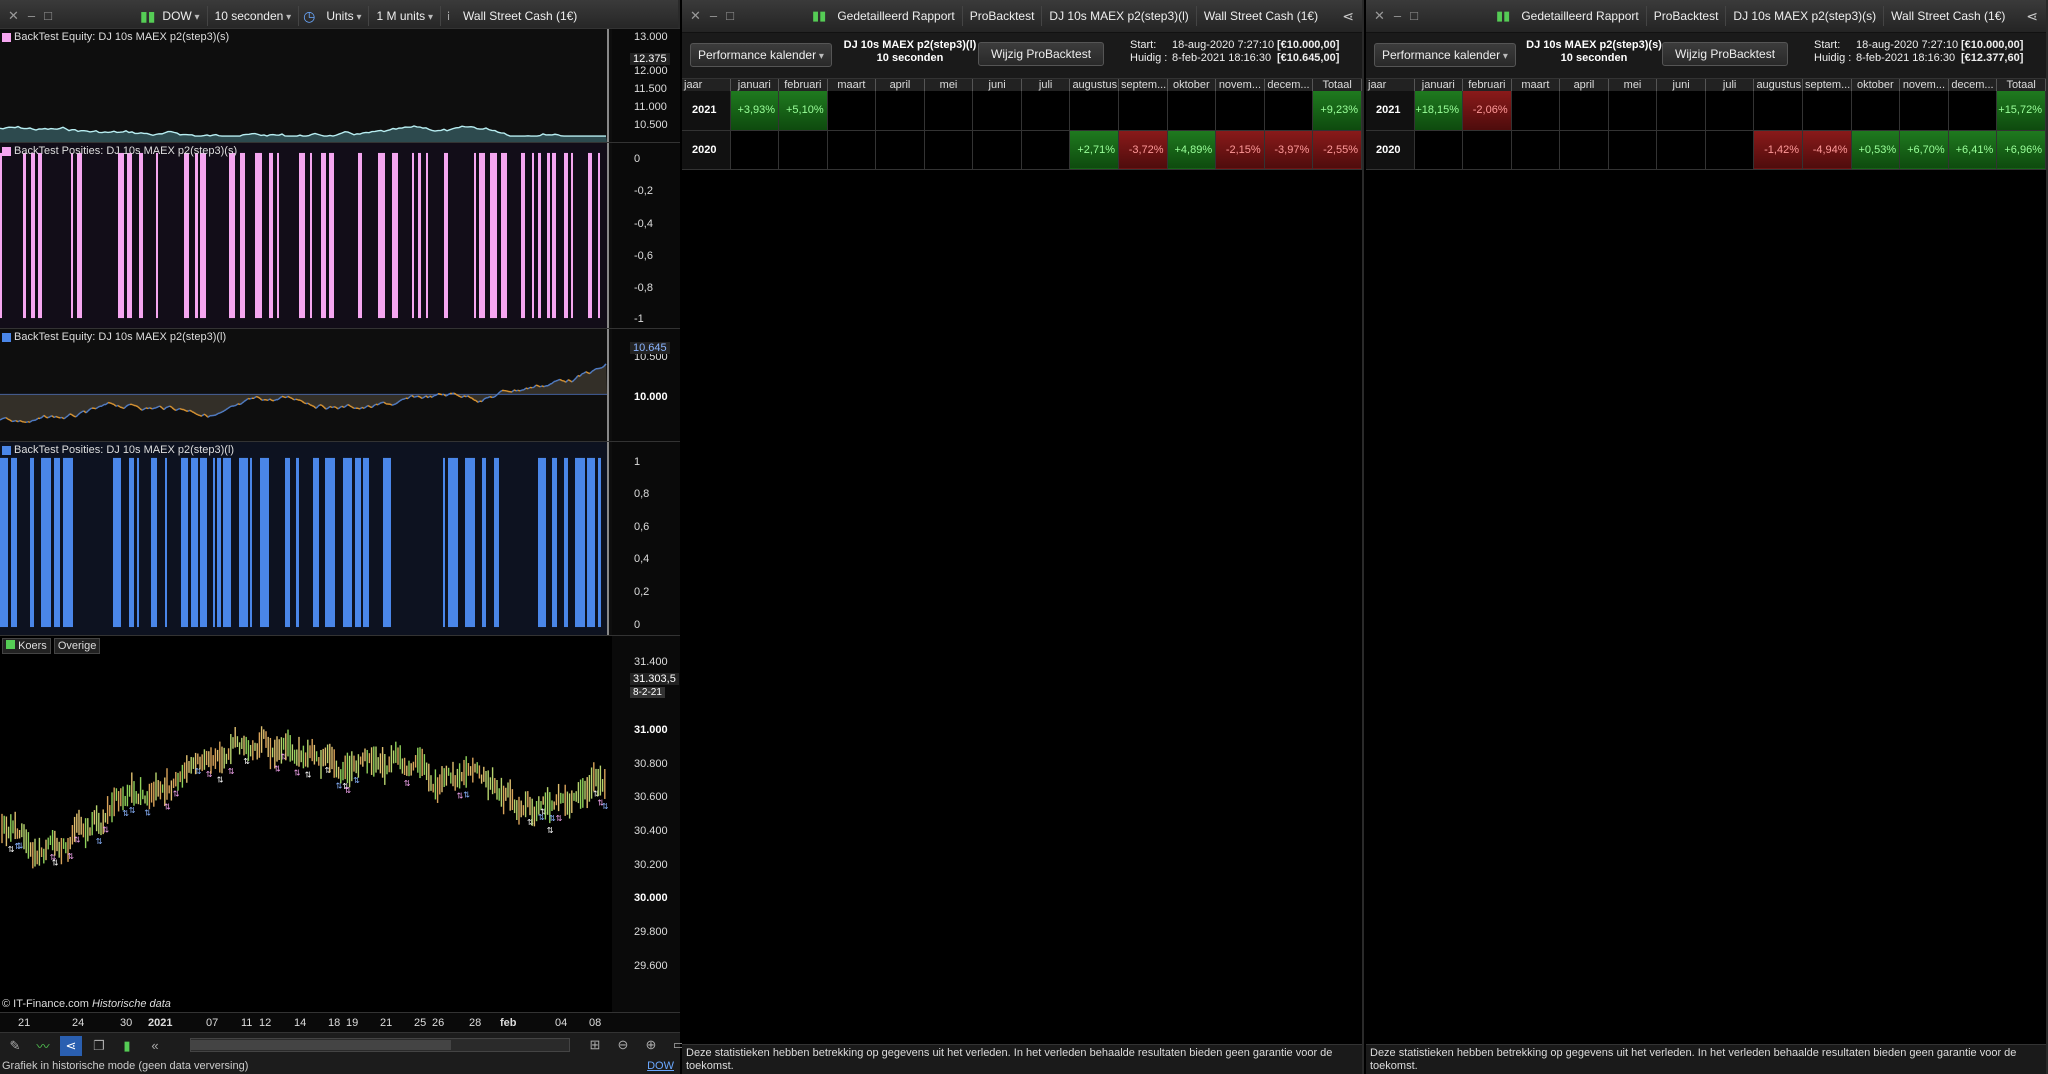 Image resolution: width=2048 pixels, height=1074 pixels. What do you see at coordinates (910, 52) in the screenshot?
I see `backtest-name: DJ 10s MAEX p2(step3)(l) 10 seconden` at bounding box center [910, 52].